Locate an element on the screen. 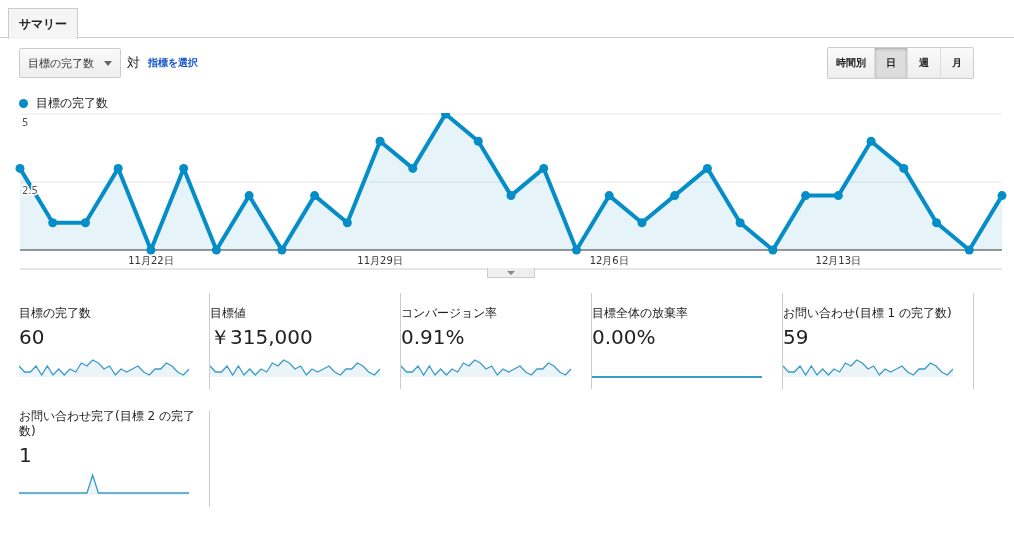  axis-label: 12月13日 is located at coordinates (838, 260).